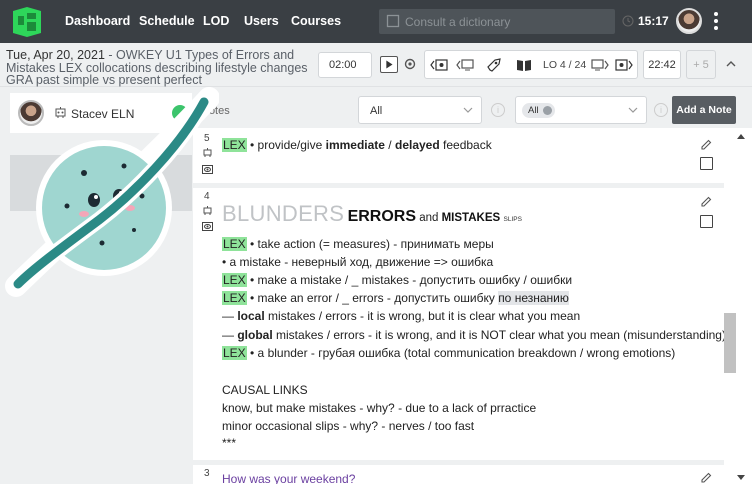 This screenshot has width=752, height=484. What do you see at coordinates (653, 21) in the screenshot?
I see `current-time: 15:17` at bounding box center [653, 21].